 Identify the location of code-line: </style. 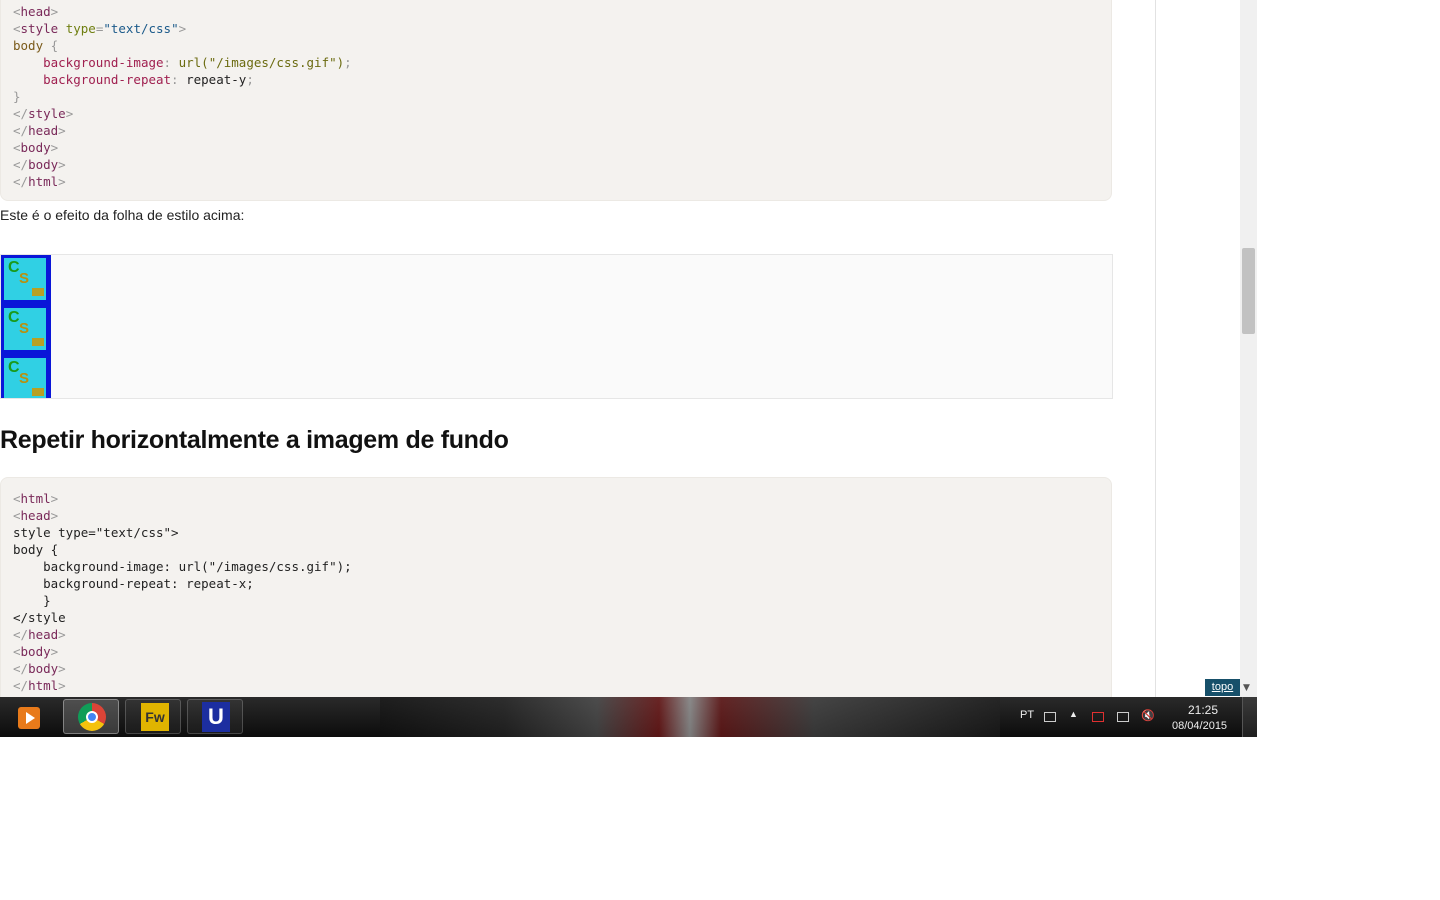
(39, 617).